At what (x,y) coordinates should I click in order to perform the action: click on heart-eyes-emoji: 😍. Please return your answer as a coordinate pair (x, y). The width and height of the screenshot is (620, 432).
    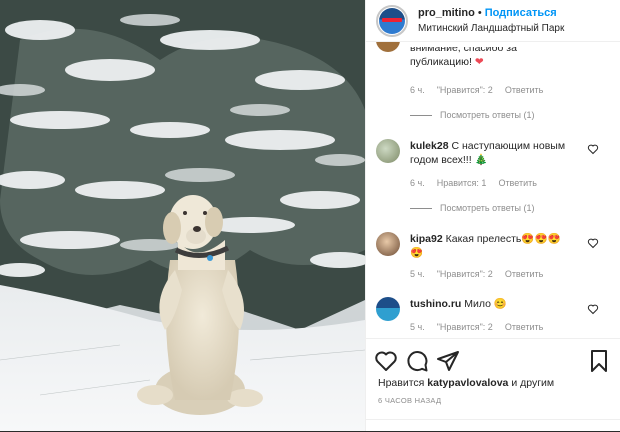
    Looking at the image, I should click on (417, 253).